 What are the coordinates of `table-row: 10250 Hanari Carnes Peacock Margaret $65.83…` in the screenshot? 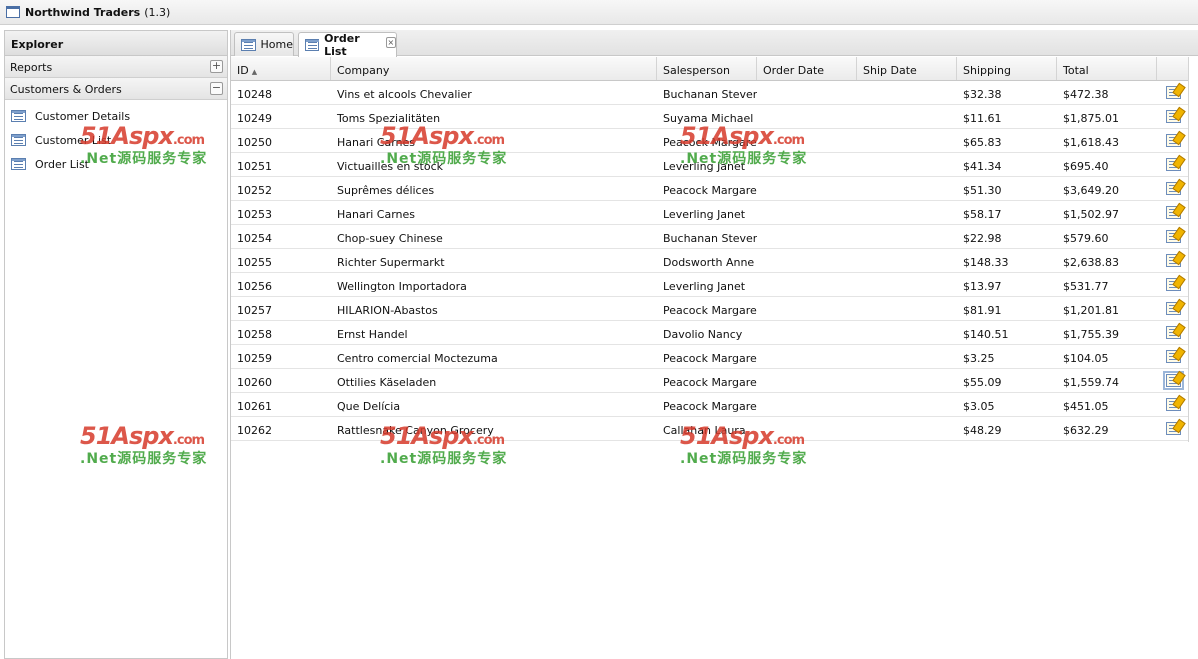 It's located at (709, 141).